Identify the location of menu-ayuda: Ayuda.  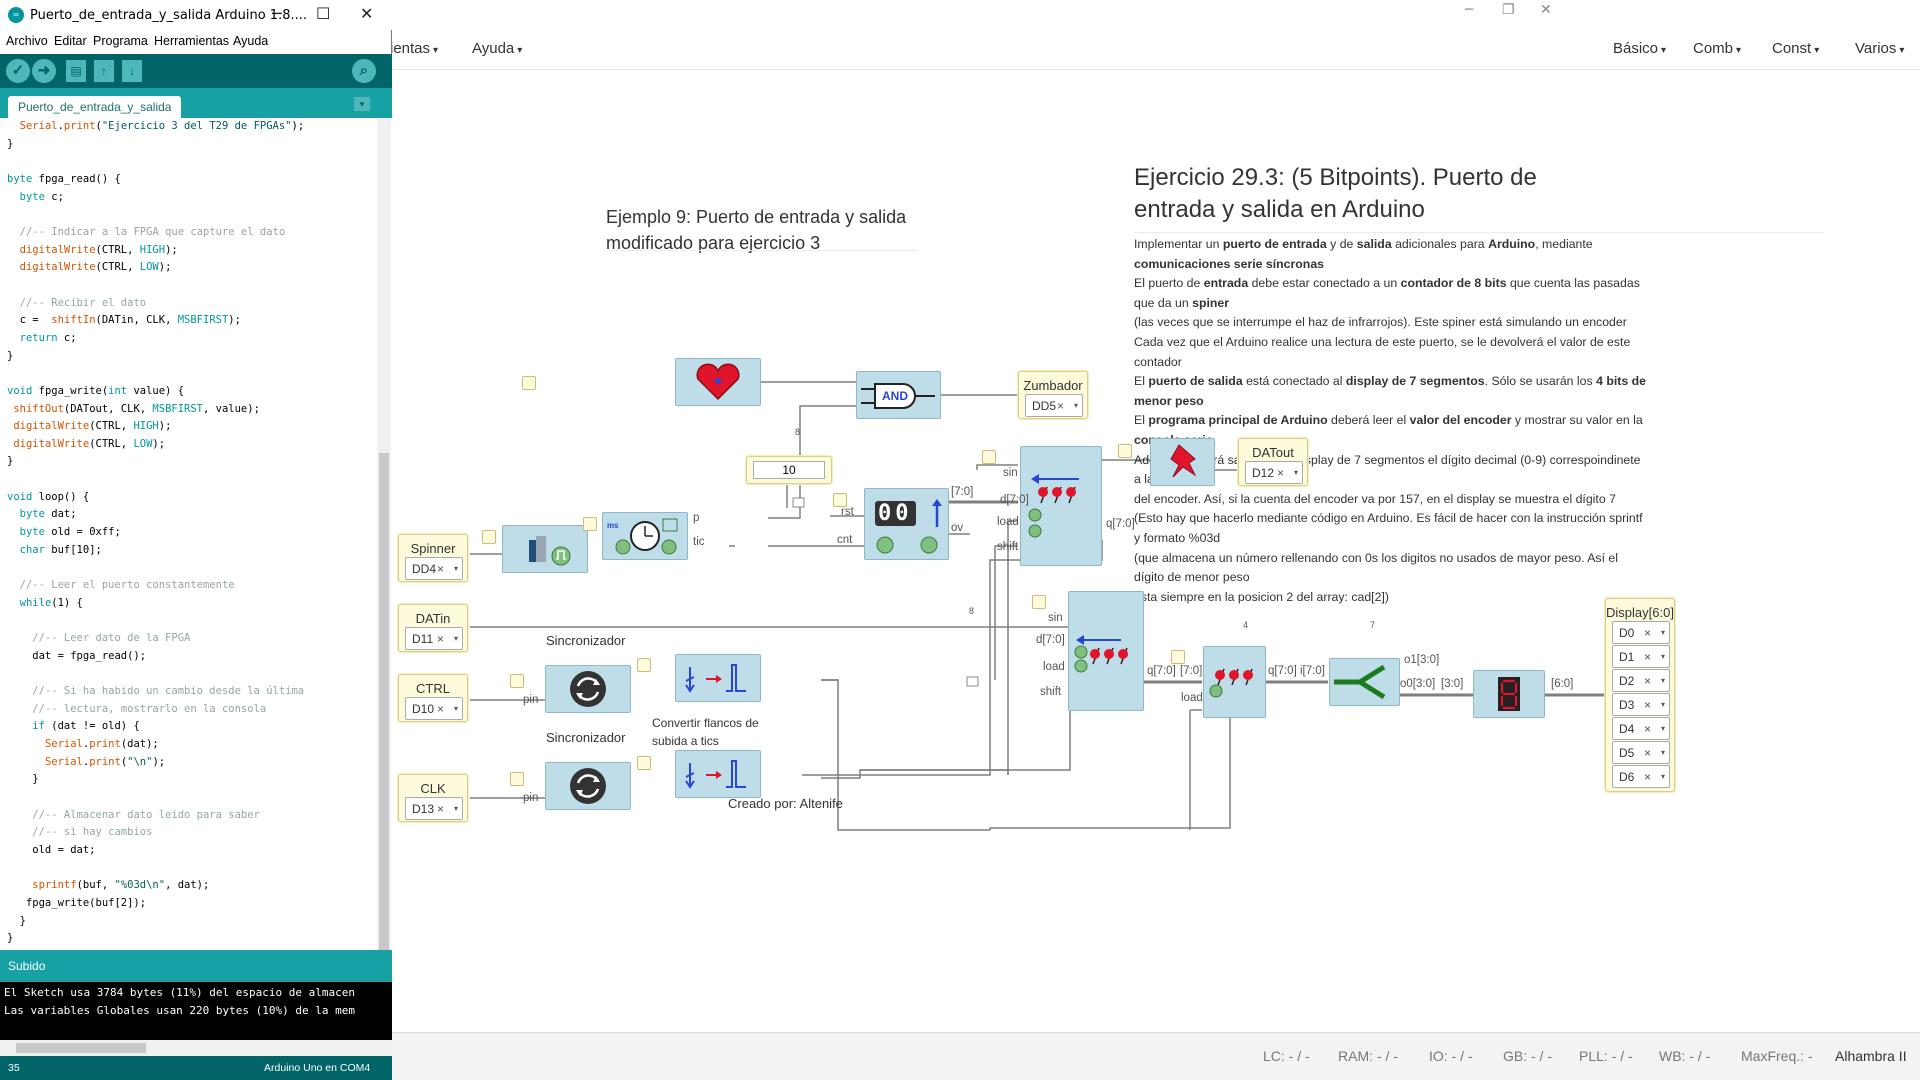
(250, 41).